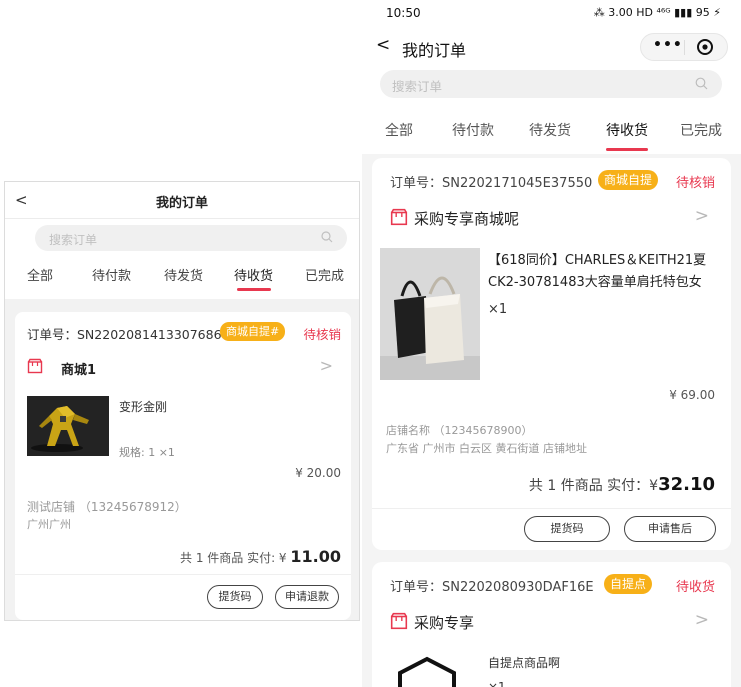 The image size is (741, 687). Describe the element at coordinates (670, 529) in the screenshot. I see `after-sales-button: 申请售后` at that location.